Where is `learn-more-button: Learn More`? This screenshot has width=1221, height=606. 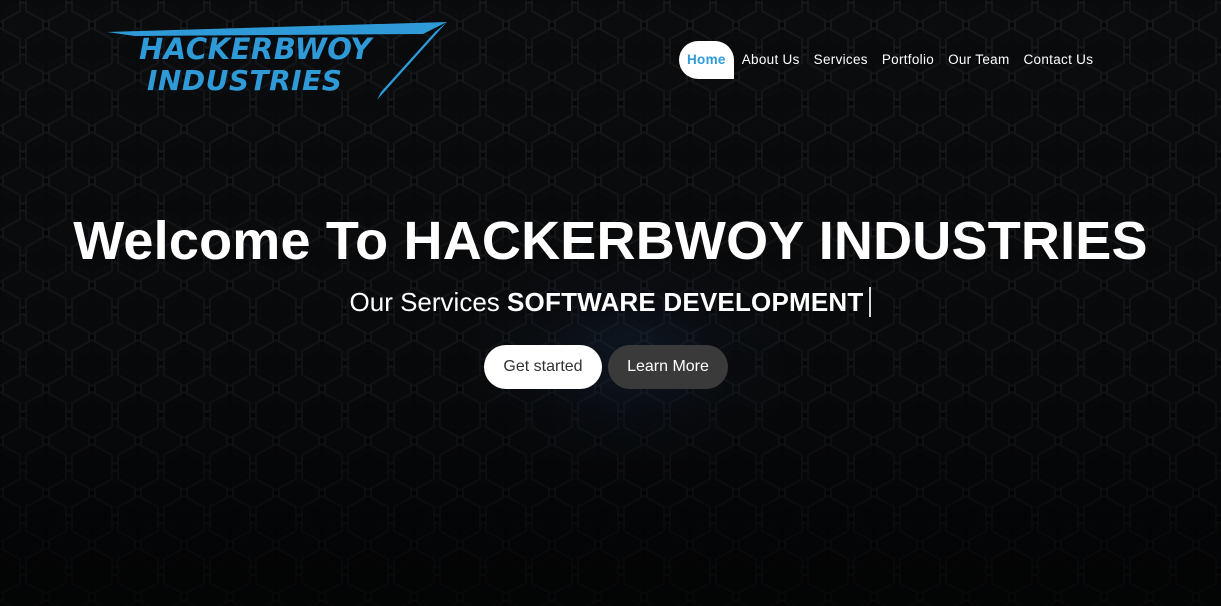
learn-more-button: Learn More is located at coordinates (668, 367).